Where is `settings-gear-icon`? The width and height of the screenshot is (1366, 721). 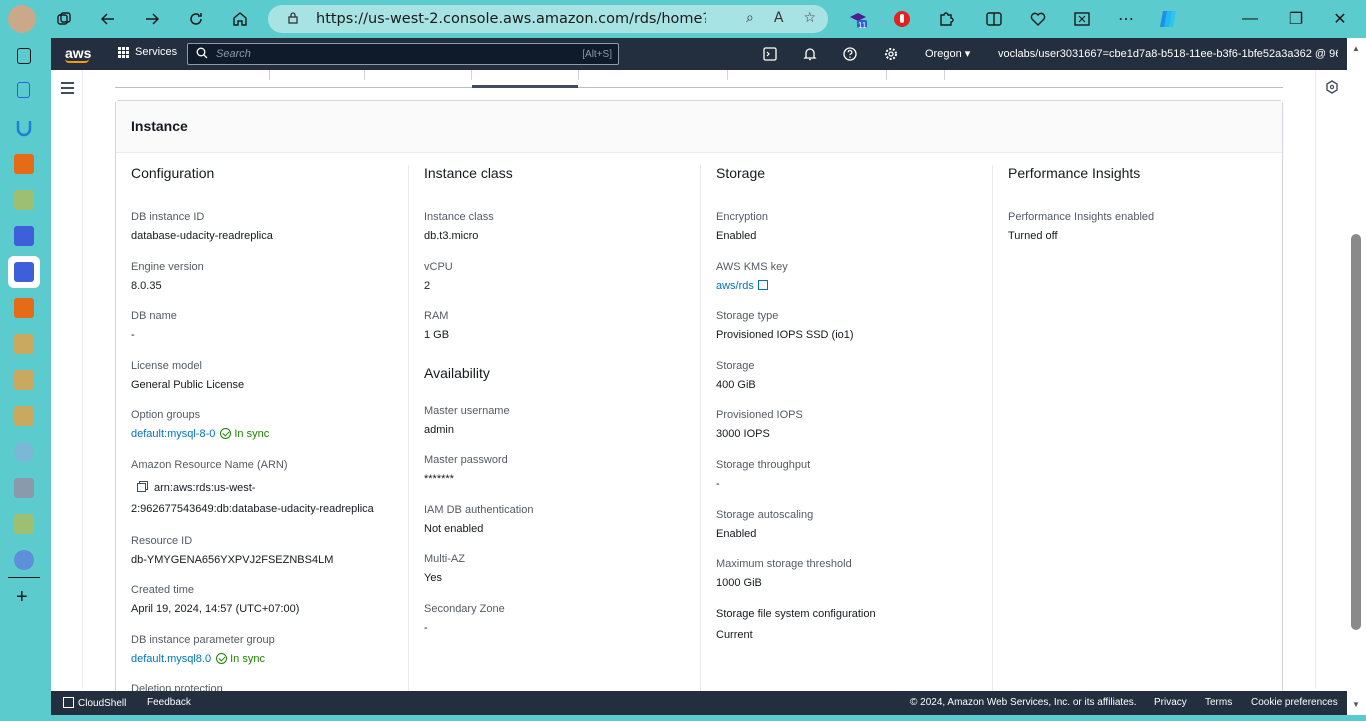
settings-gear-icon is located at coordinates (891, 54).